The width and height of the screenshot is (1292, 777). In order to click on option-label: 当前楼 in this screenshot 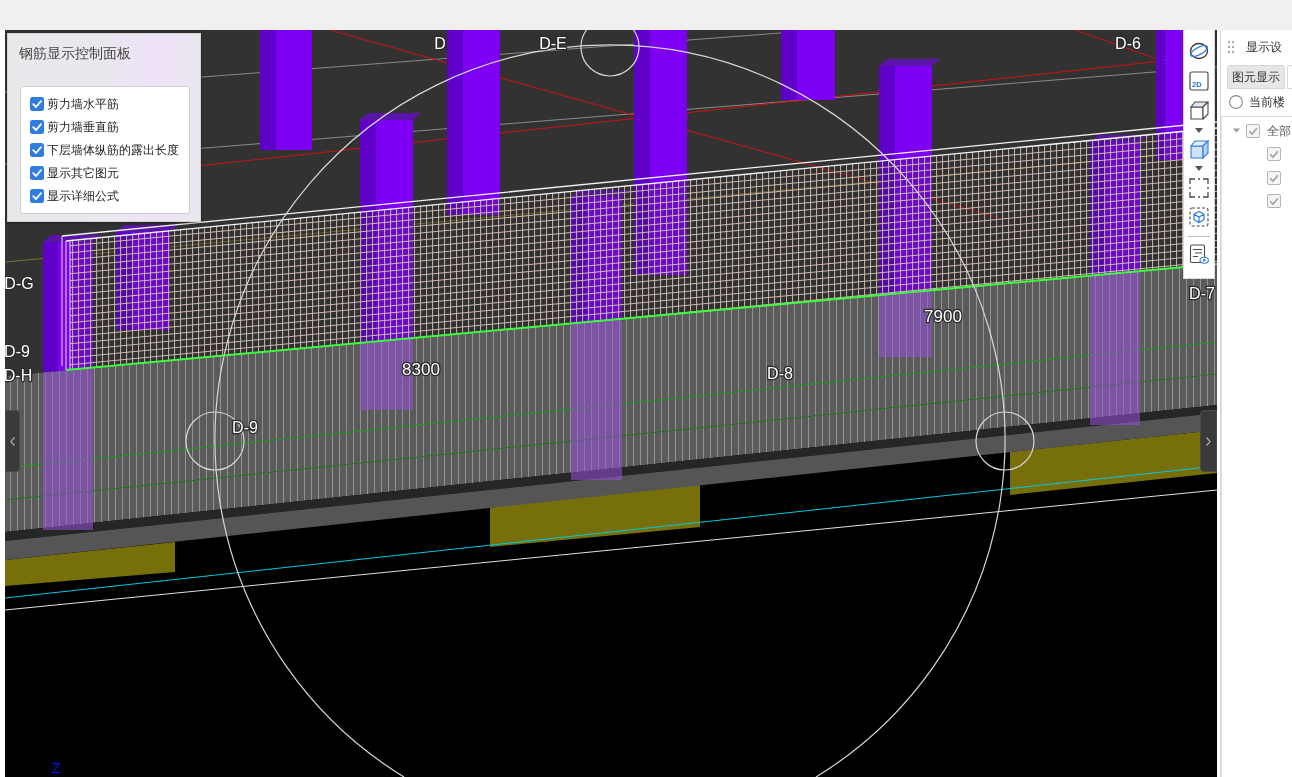, I will do `click(1267, 102)`.